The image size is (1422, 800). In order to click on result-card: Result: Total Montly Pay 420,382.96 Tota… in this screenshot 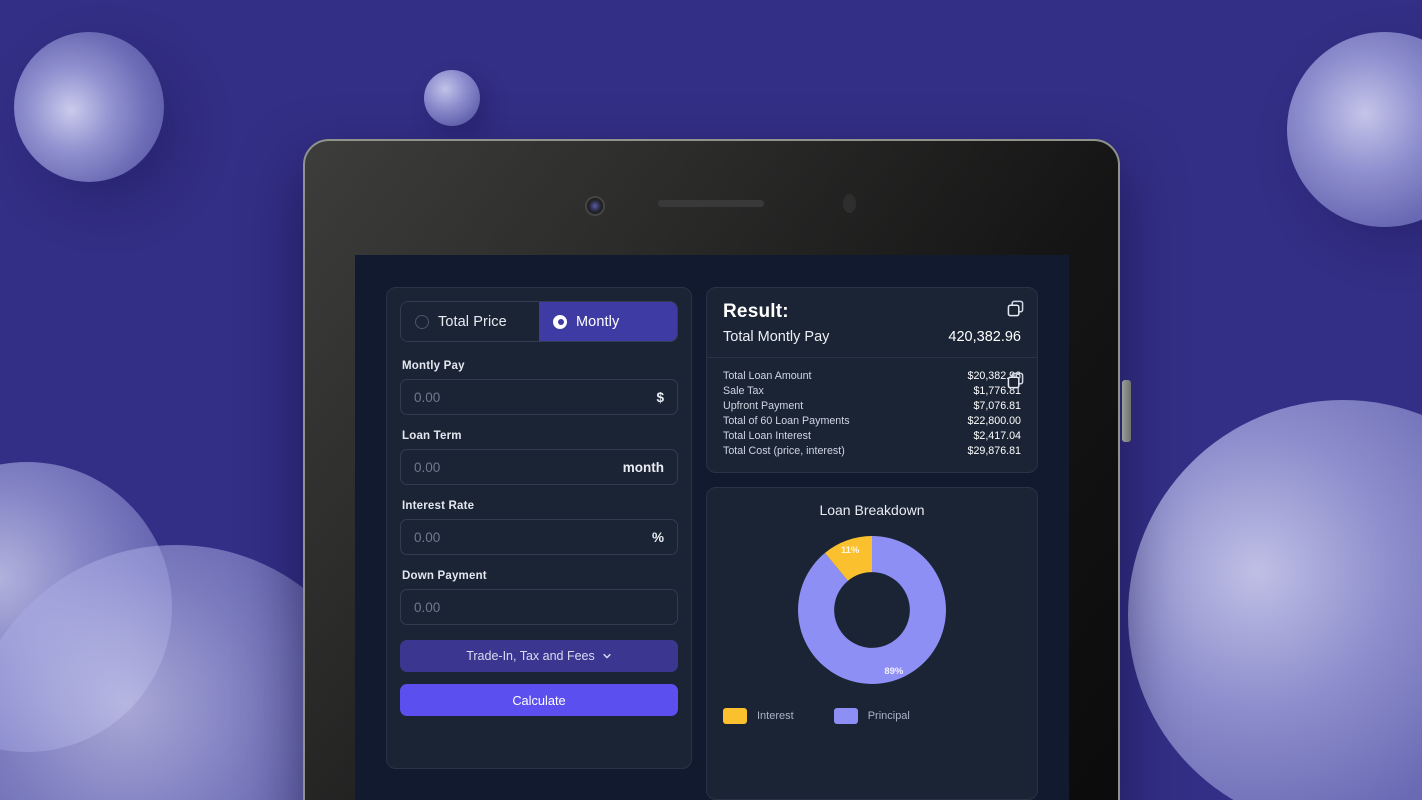, I will do `click(872, 380)`.